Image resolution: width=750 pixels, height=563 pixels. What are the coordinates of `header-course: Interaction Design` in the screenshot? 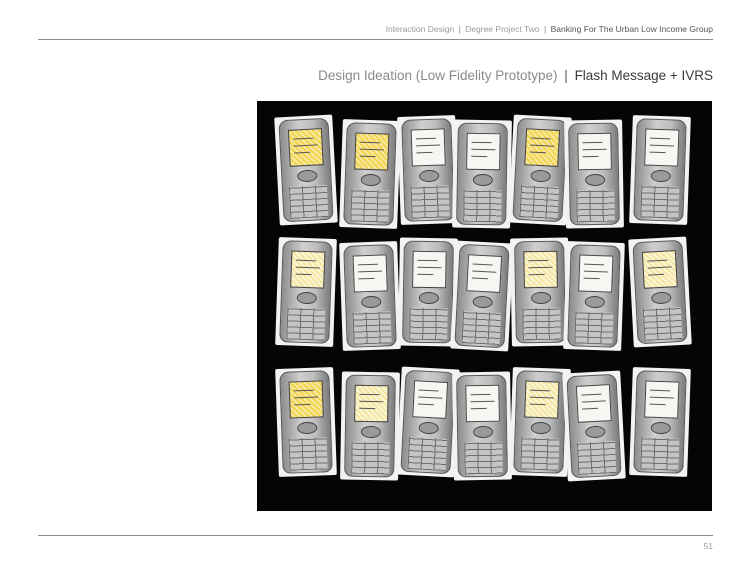 It's located at (420, 29).